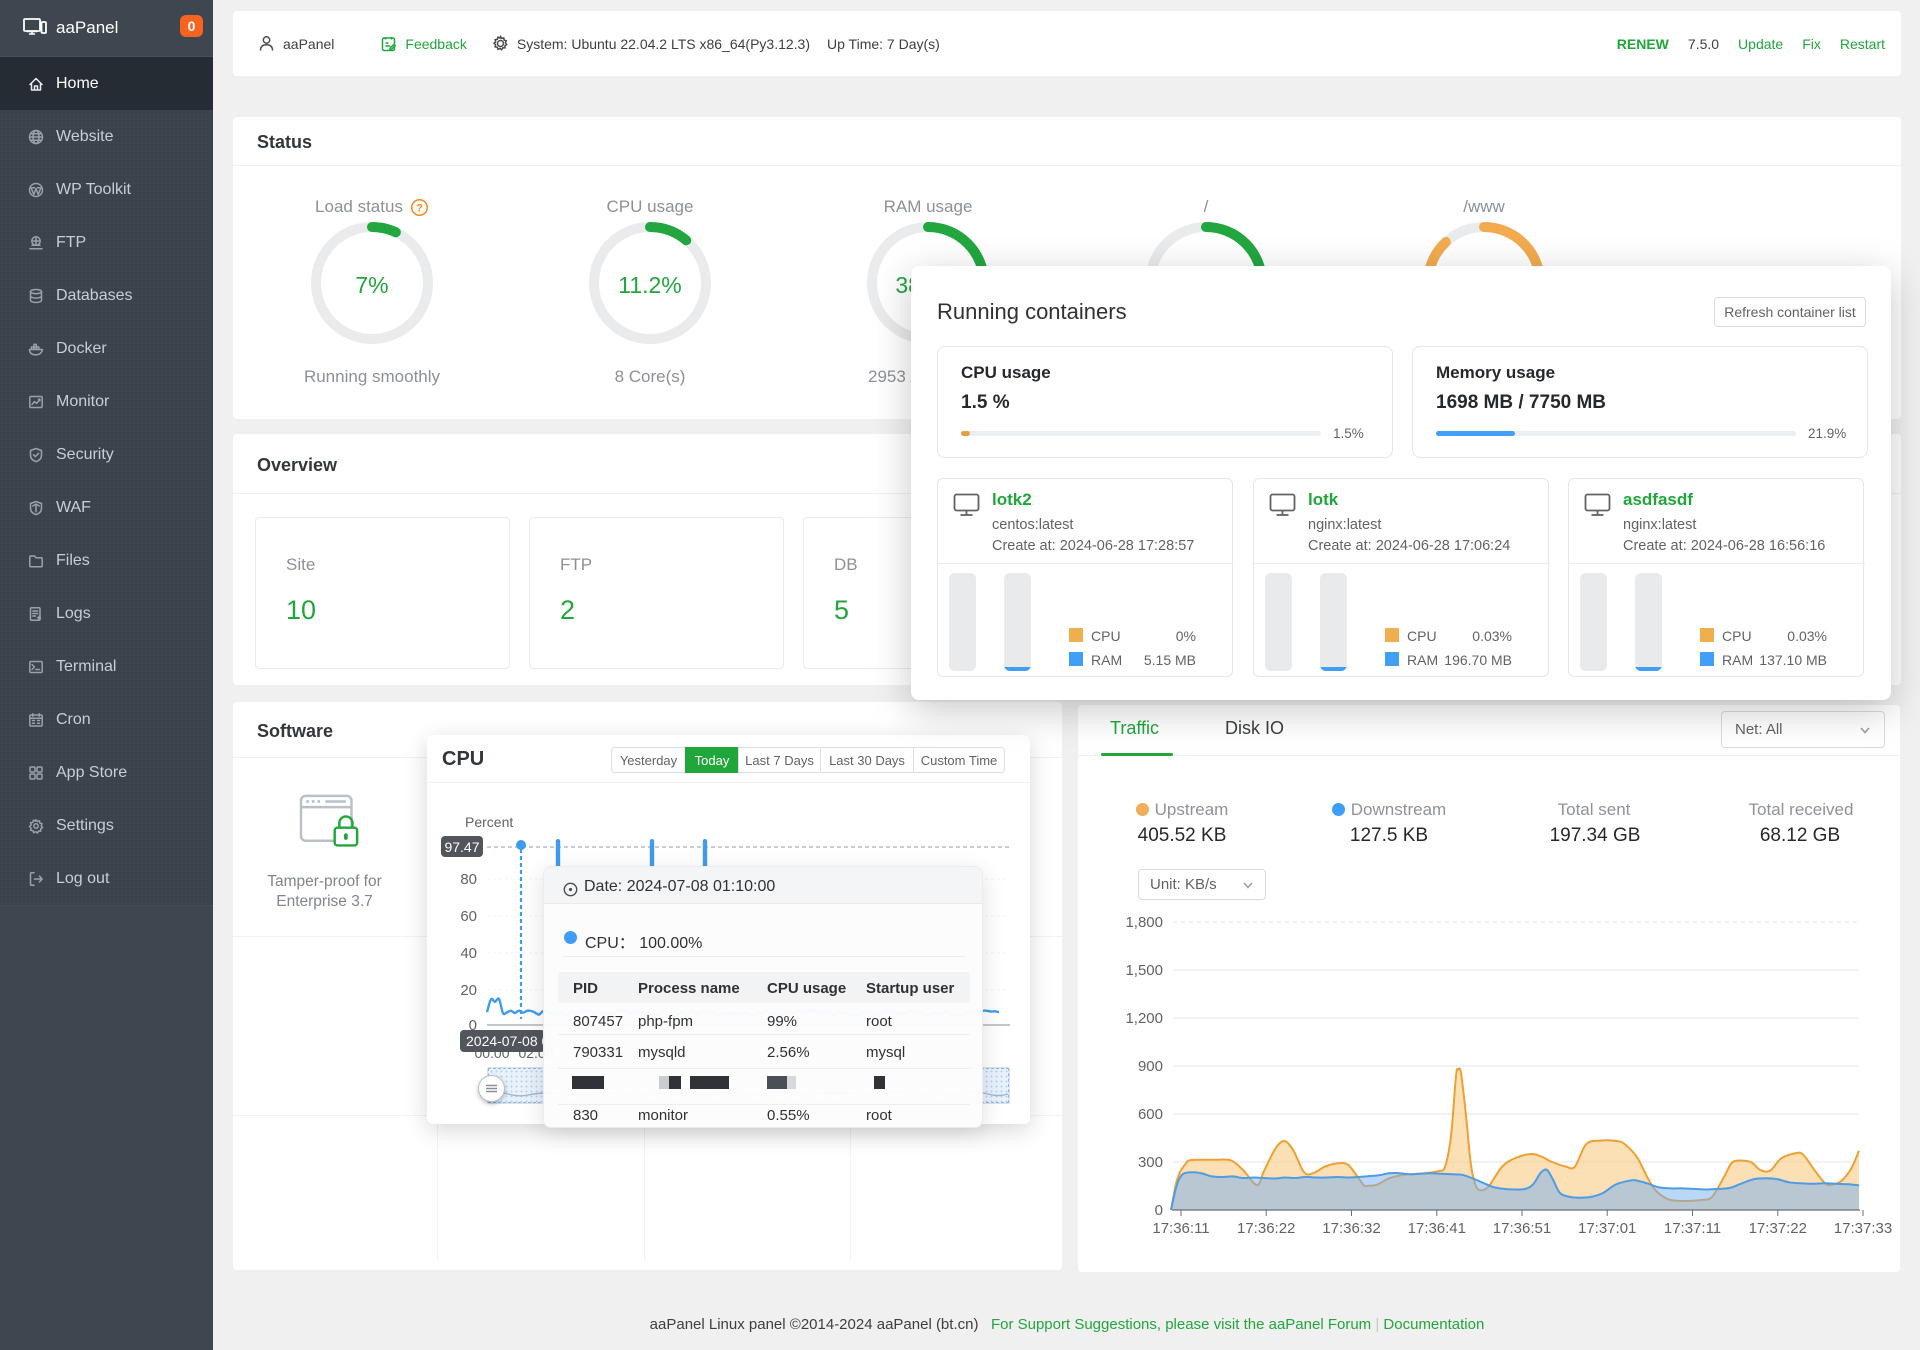 This screenshot has width=1920, height=1350. Describe the element at coordinates (1144, 922) in the screenshot. I see `svg-text: 1,800` at that location.